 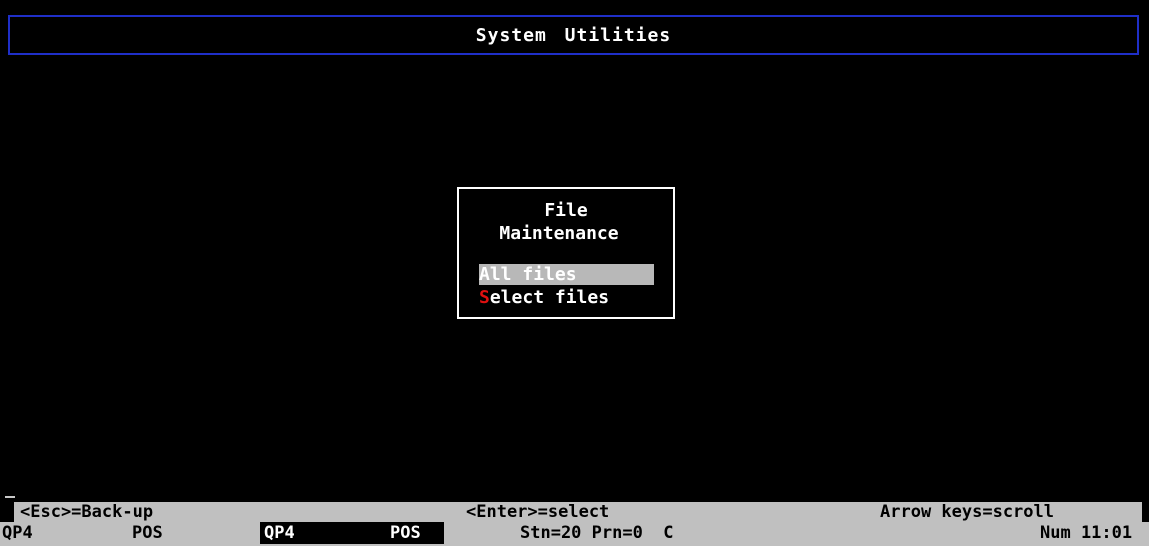 I want to click on status-qp4-active: QP4, so click(x=323, y=533).